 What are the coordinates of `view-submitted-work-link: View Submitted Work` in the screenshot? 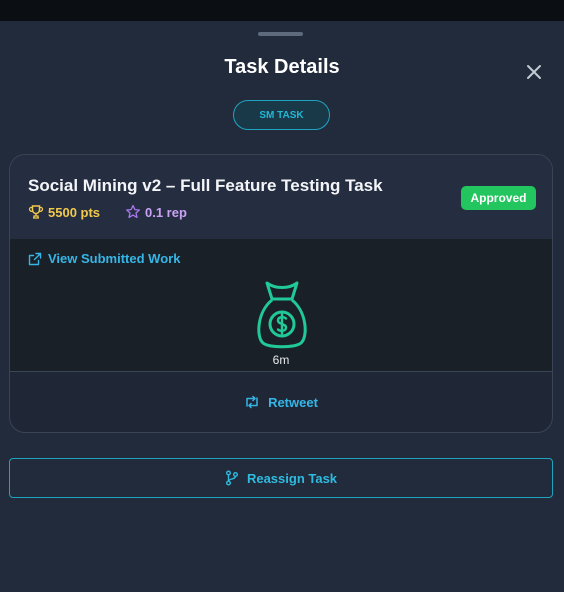 It's located at (104, 258).